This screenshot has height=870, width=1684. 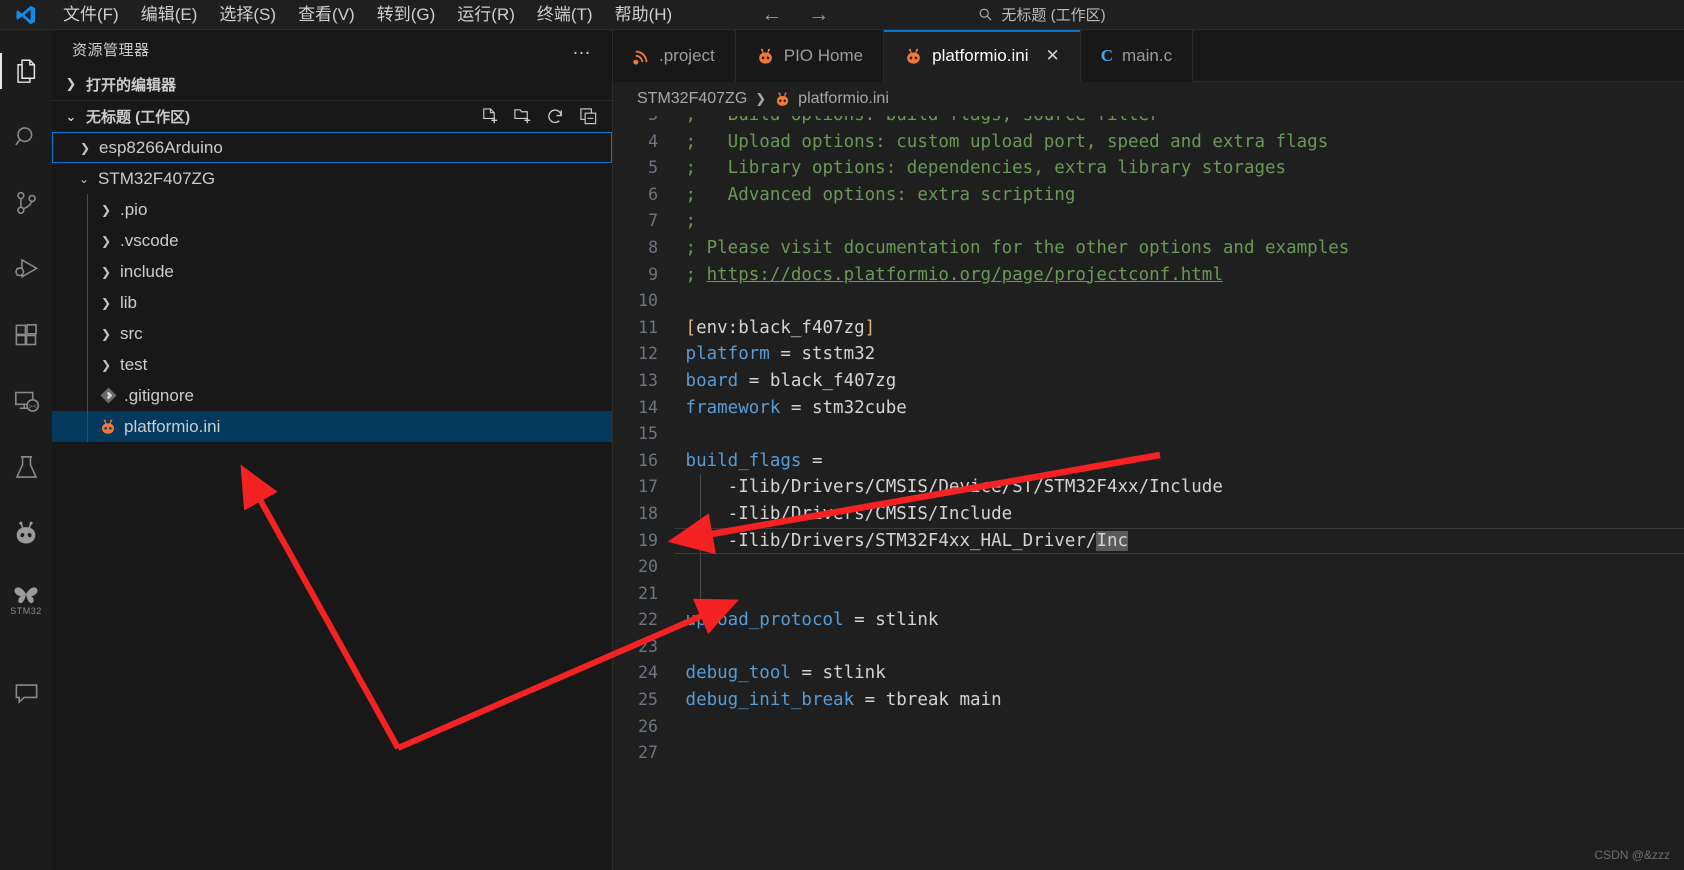 I want to click on tree-item-label: platformio.ini, so click(x=172, y=426).